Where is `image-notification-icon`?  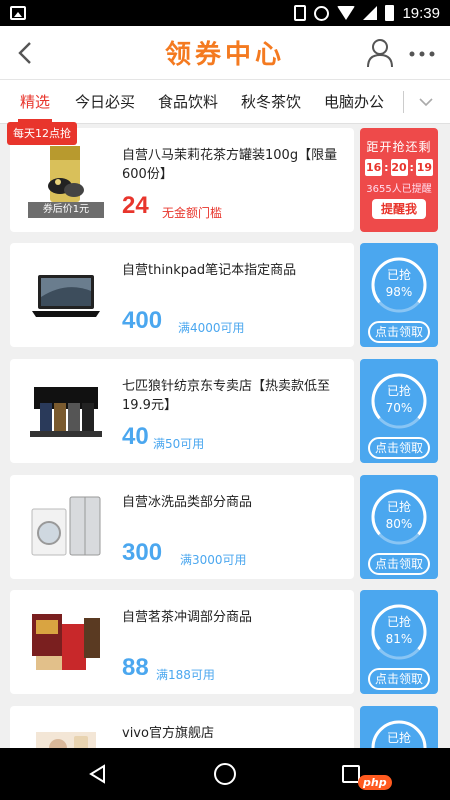 image-notification-icon is located at coordinates (18, 13).